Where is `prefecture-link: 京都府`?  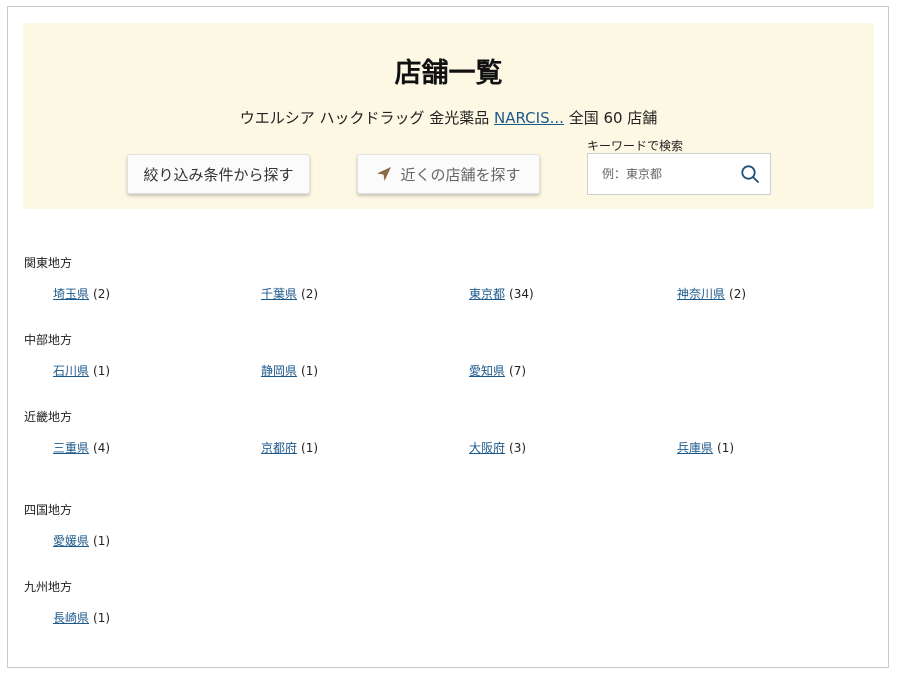 prefecture-link: 京都府 is located at coordinates (279, 448).